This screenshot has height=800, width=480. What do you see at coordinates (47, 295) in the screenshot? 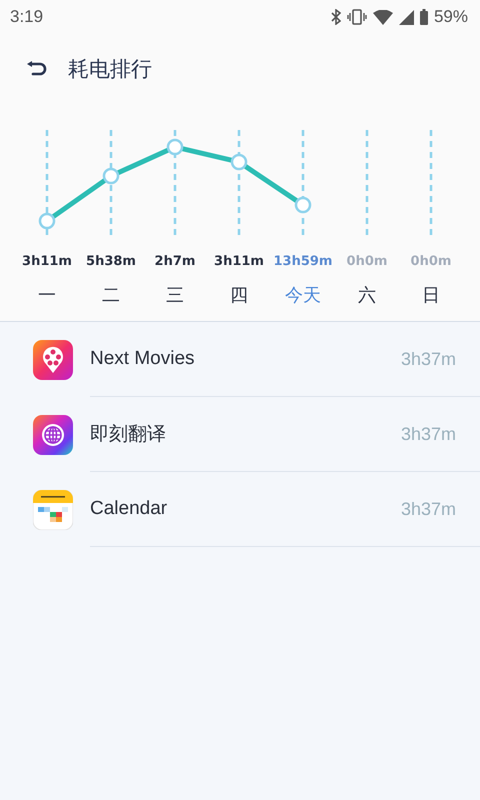
I see `day-tab: 一` at bounding box center [47, 295].